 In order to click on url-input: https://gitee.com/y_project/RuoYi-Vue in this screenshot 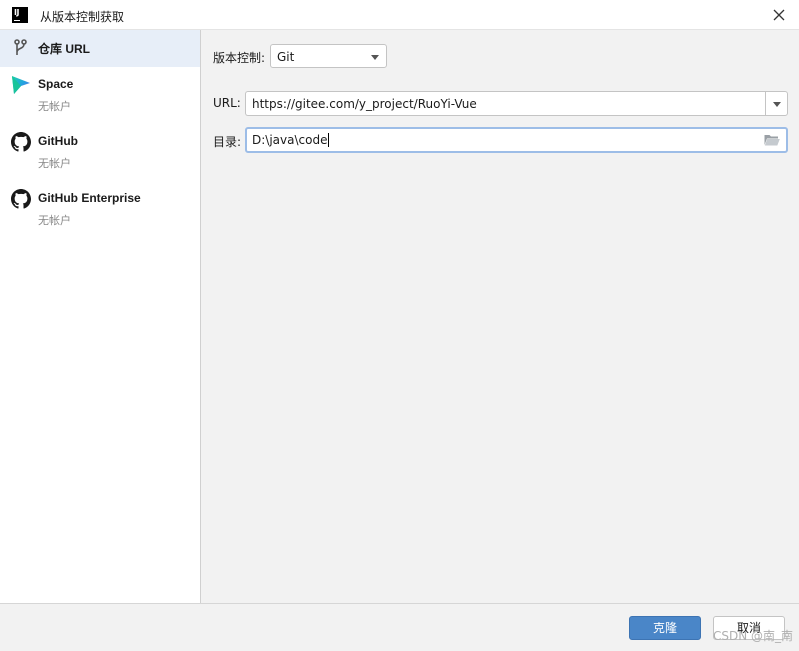, I will do `click(505, 103)`.